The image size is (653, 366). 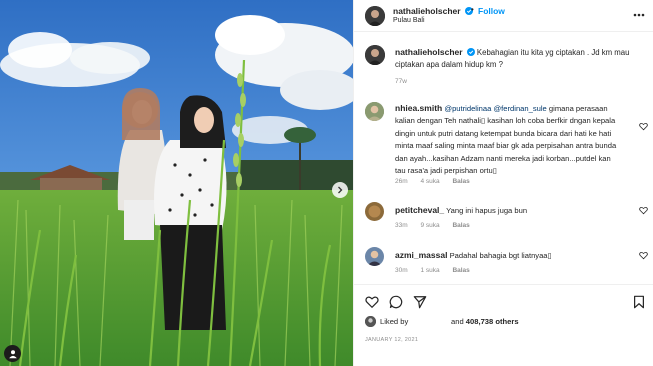 What do you see at coordinates (427, 11) in the screenshot?
I see `username-text: nathalieholscher` at bounding box center [427, 11].